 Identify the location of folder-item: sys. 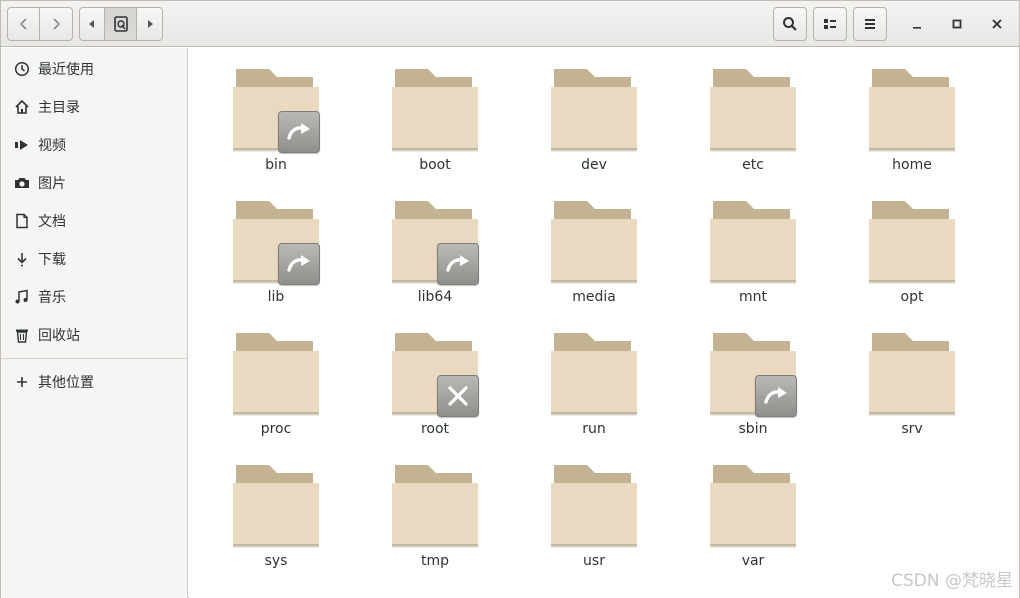
(276, 524).